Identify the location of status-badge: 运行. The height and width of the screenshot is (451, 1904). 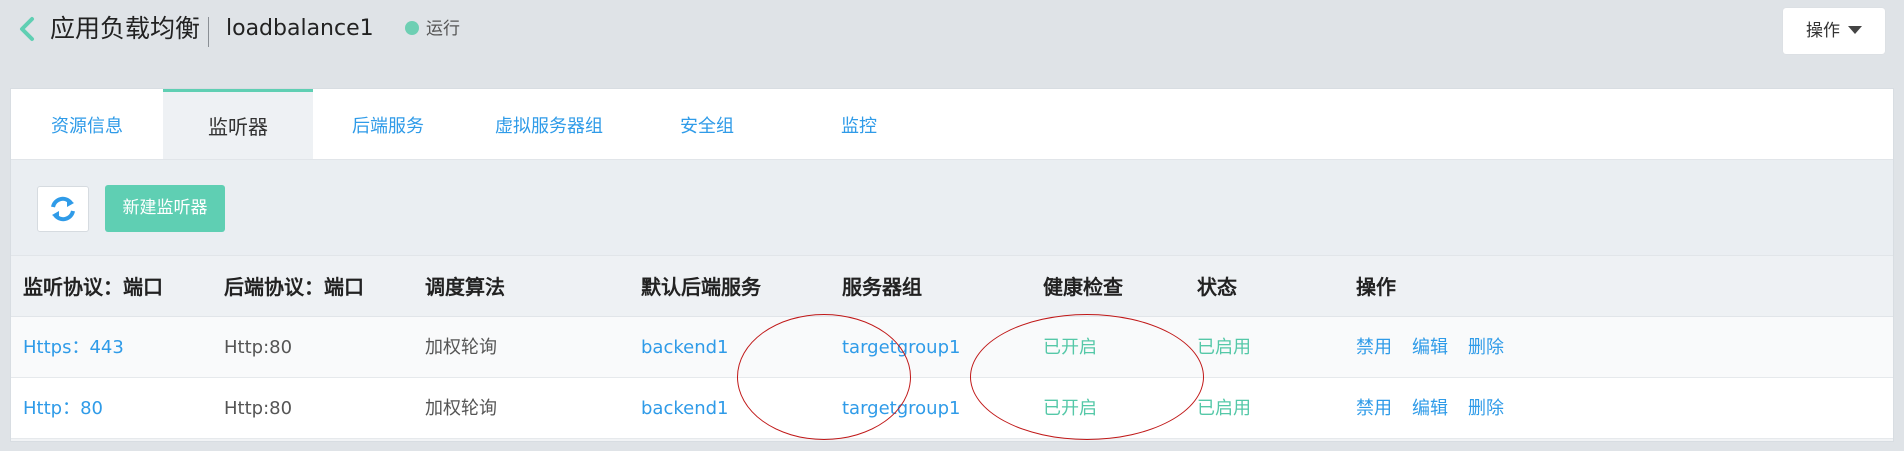
(432, 29).